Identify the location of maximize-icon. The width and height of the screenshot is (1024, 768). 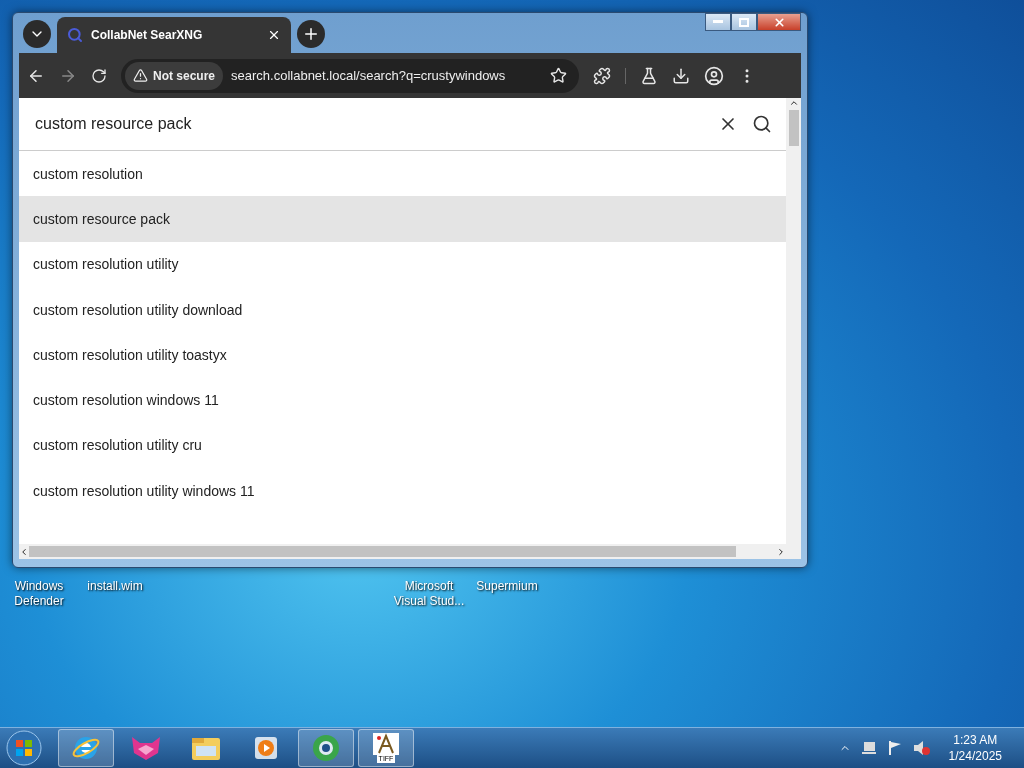
(744, 22).